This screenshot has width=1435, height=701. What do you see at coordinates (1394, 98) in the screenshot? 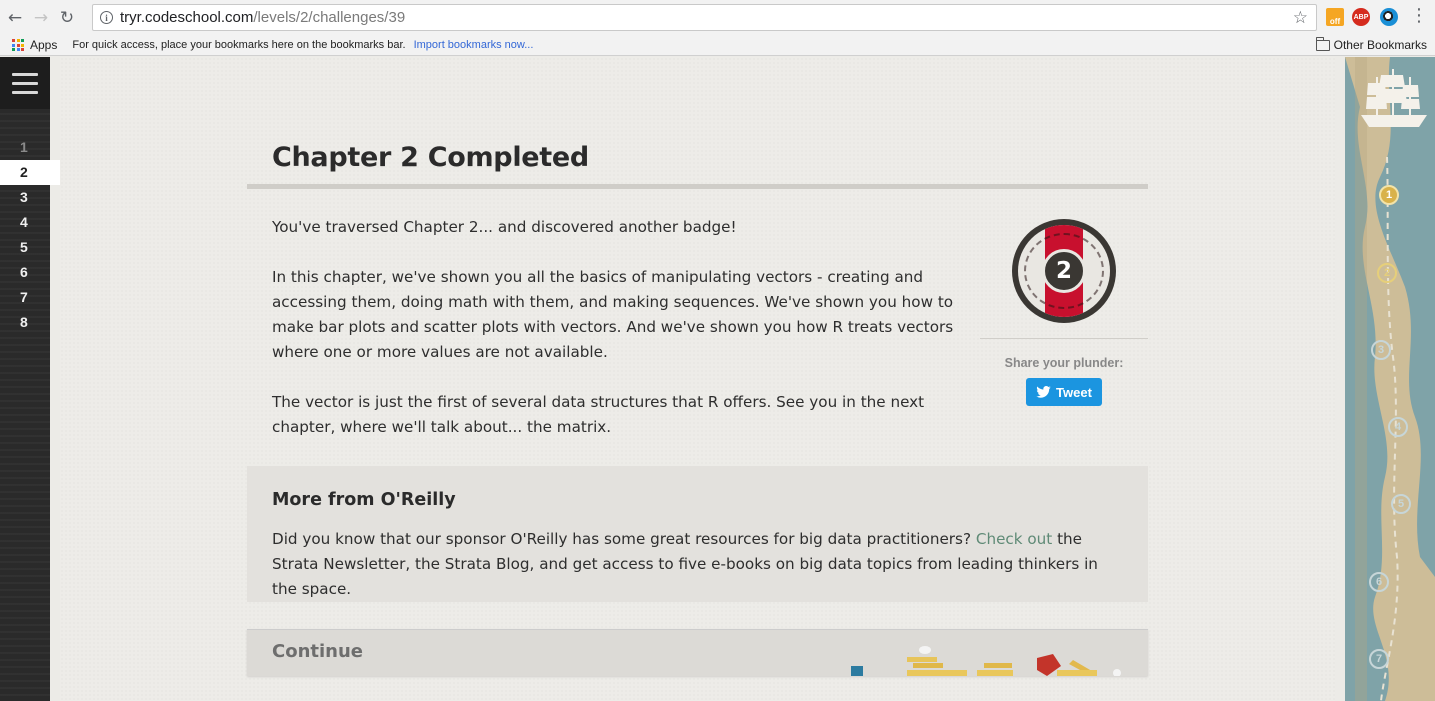
I see `ship-icon` at bounding box center [1394, 98].